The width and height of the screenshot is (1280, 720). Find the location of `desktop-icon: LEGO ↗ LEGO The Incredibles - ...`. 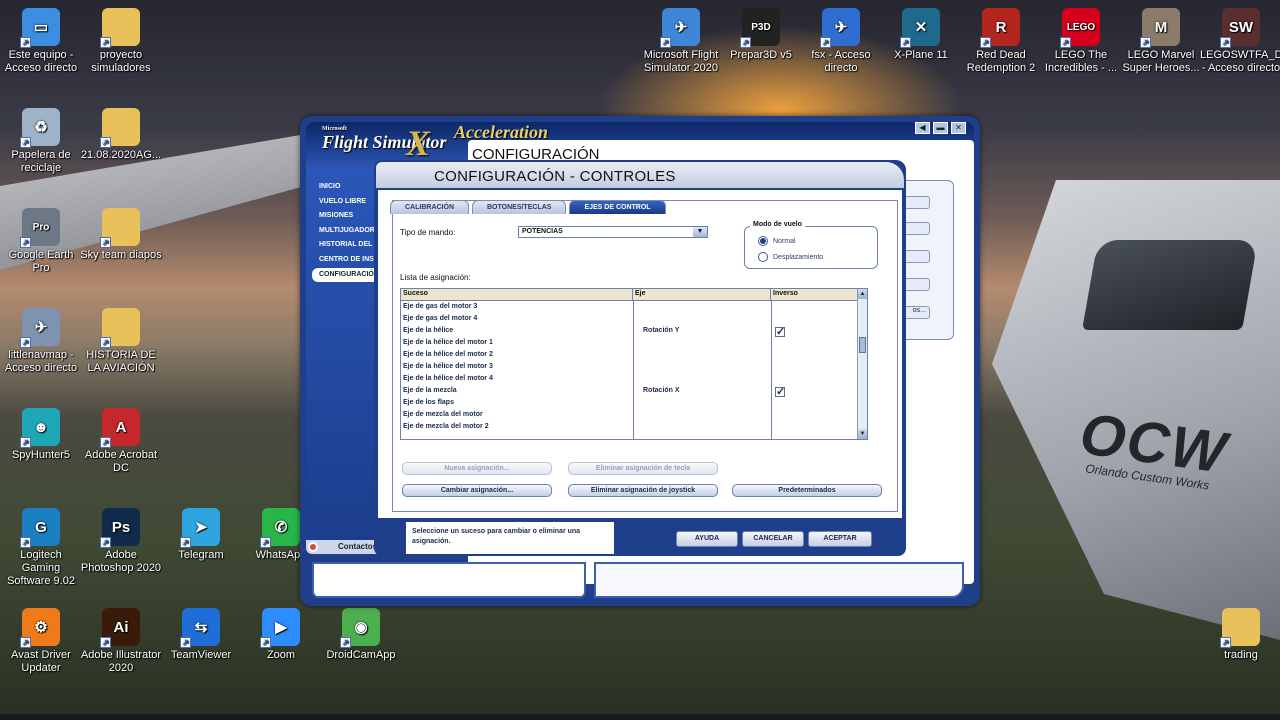

desktop-icon: LEGO ↗ LEGO The Incredibles - ... is located at coordinates (1081, 41).